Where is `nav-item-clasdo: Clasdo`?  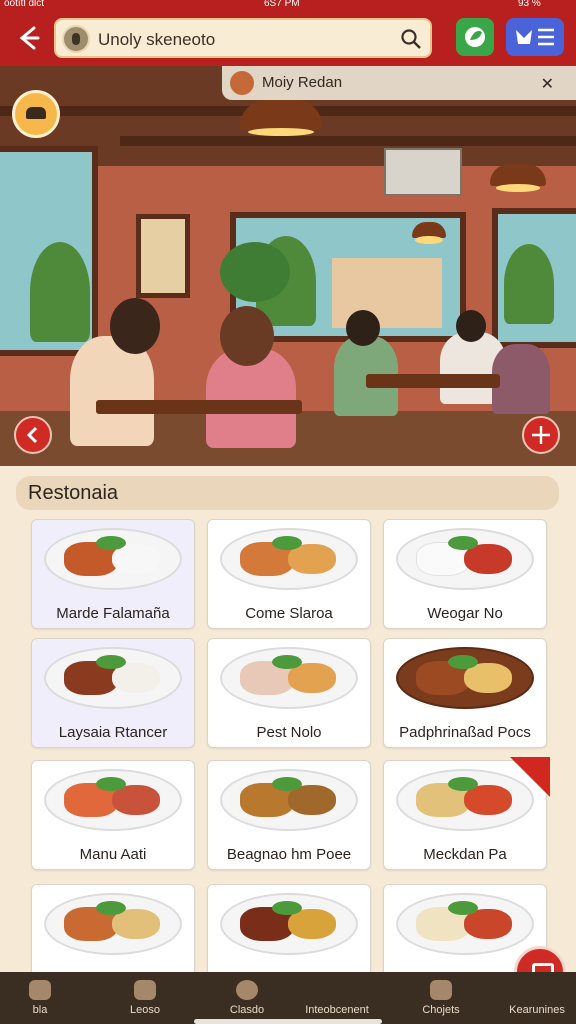
nav-item-clasdo: Clasdo is located at coordinates (247, 998).